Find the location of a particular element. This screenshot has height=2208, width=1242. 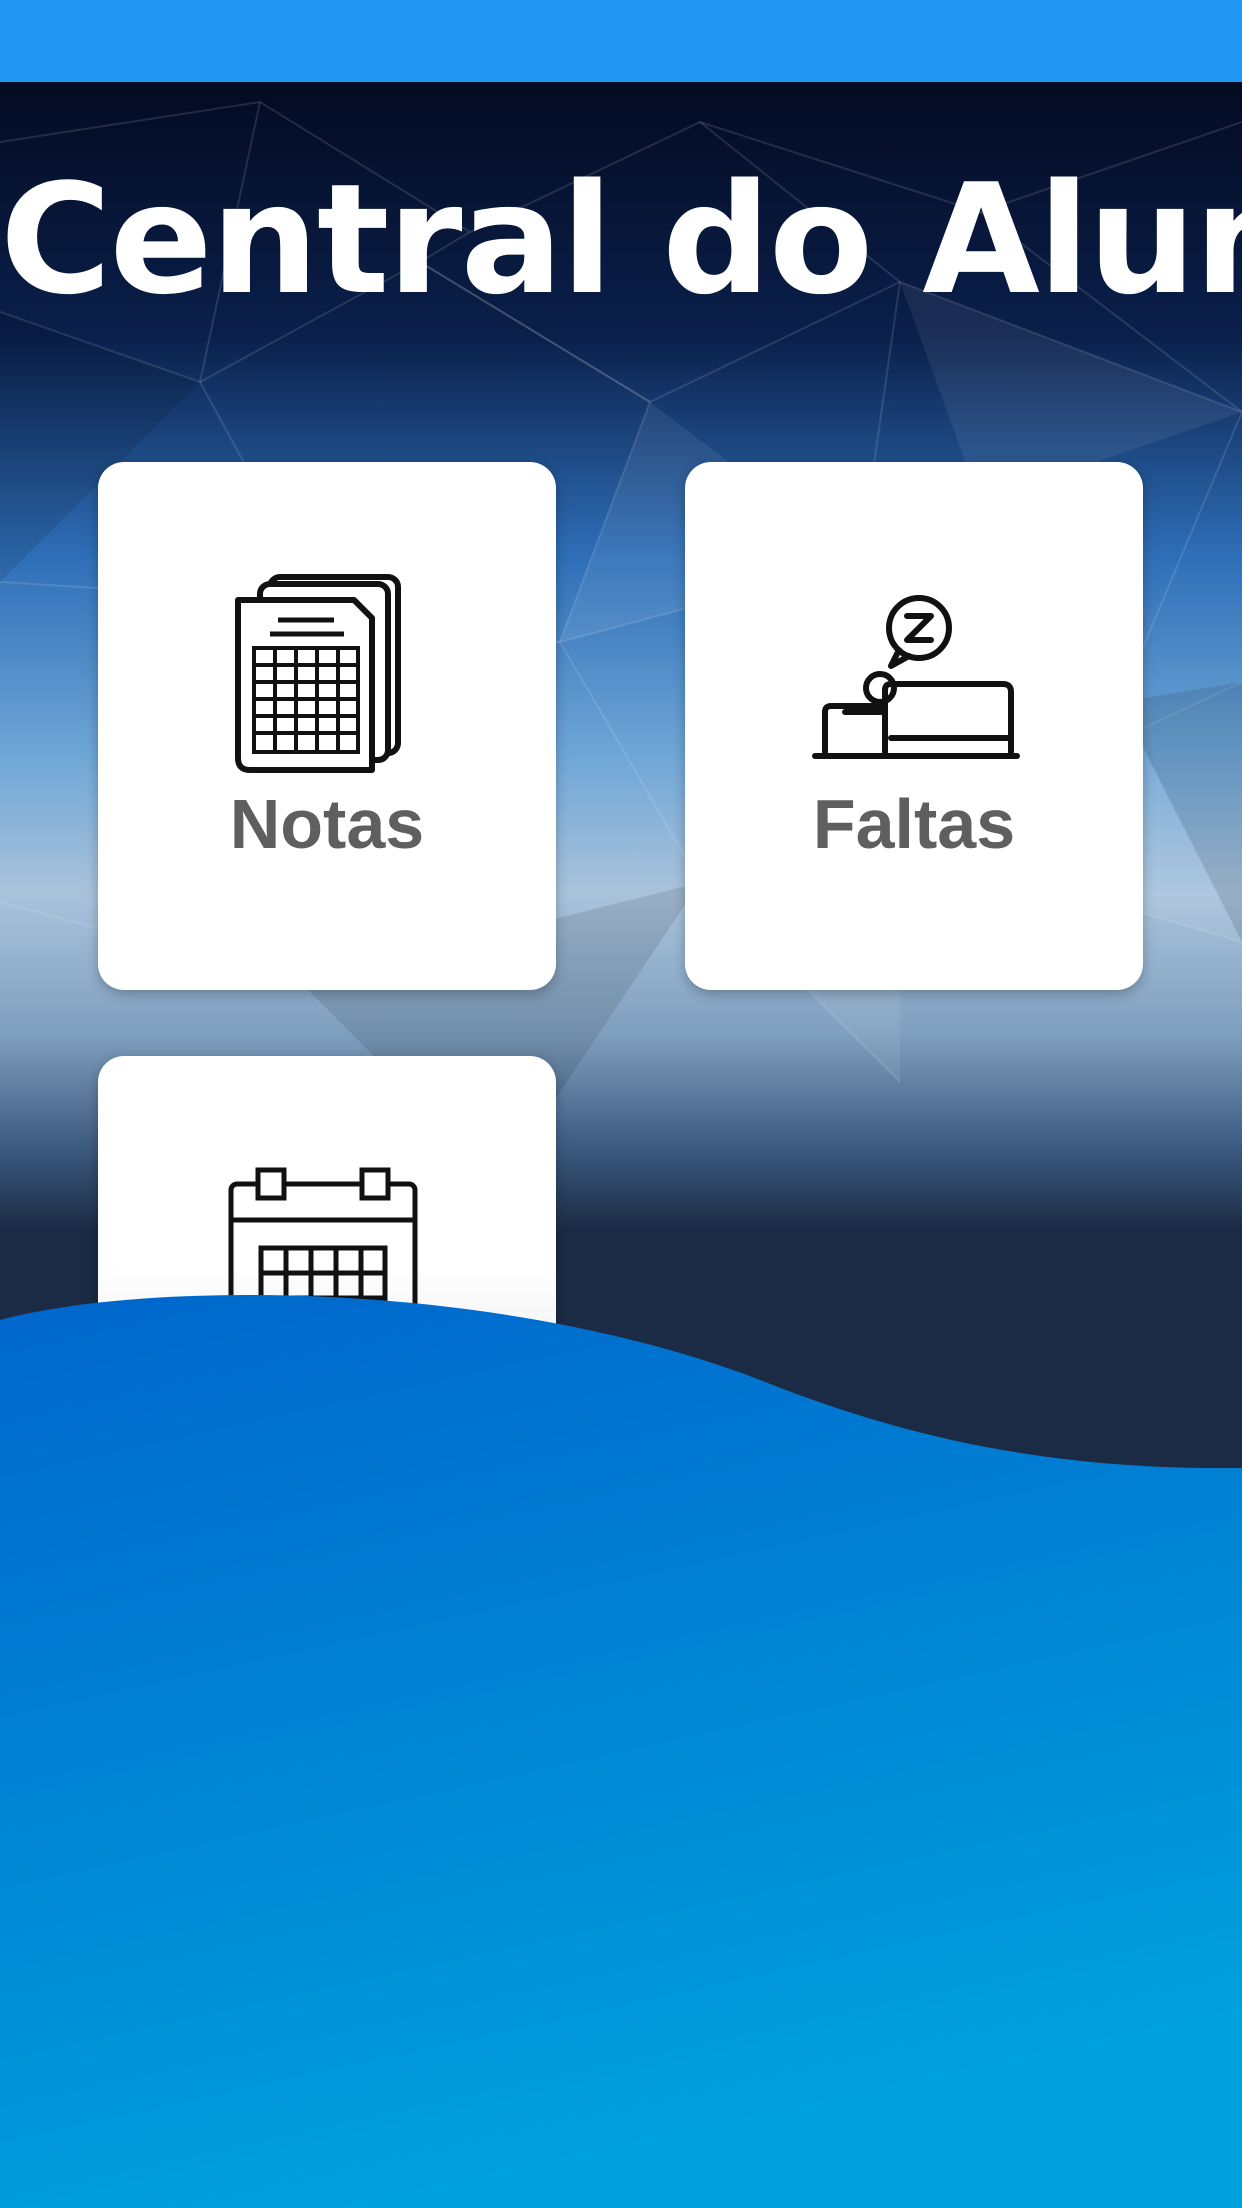

page-title: Central do Aluno is located at coordinates (621, 239).